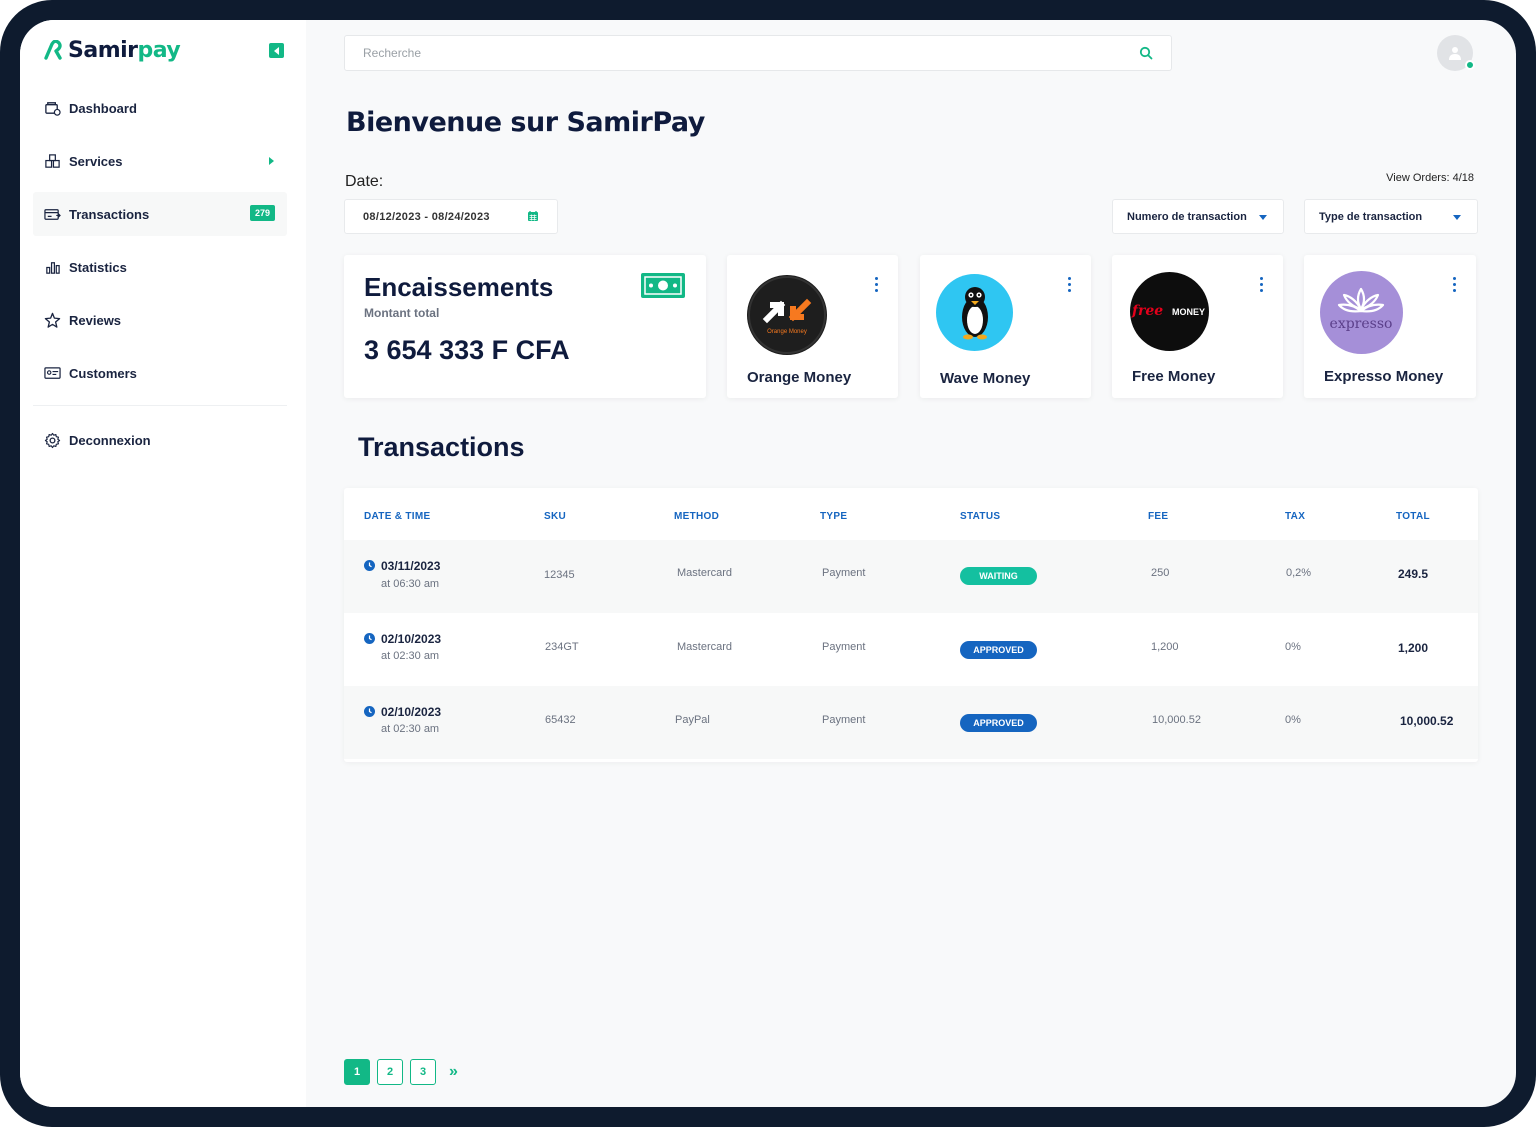 The height and width of the screenshot is (1127, 1536). Describe the element at coordinates (390, 1072) in the screenshot. I see `page-button-2: 2` at that location.